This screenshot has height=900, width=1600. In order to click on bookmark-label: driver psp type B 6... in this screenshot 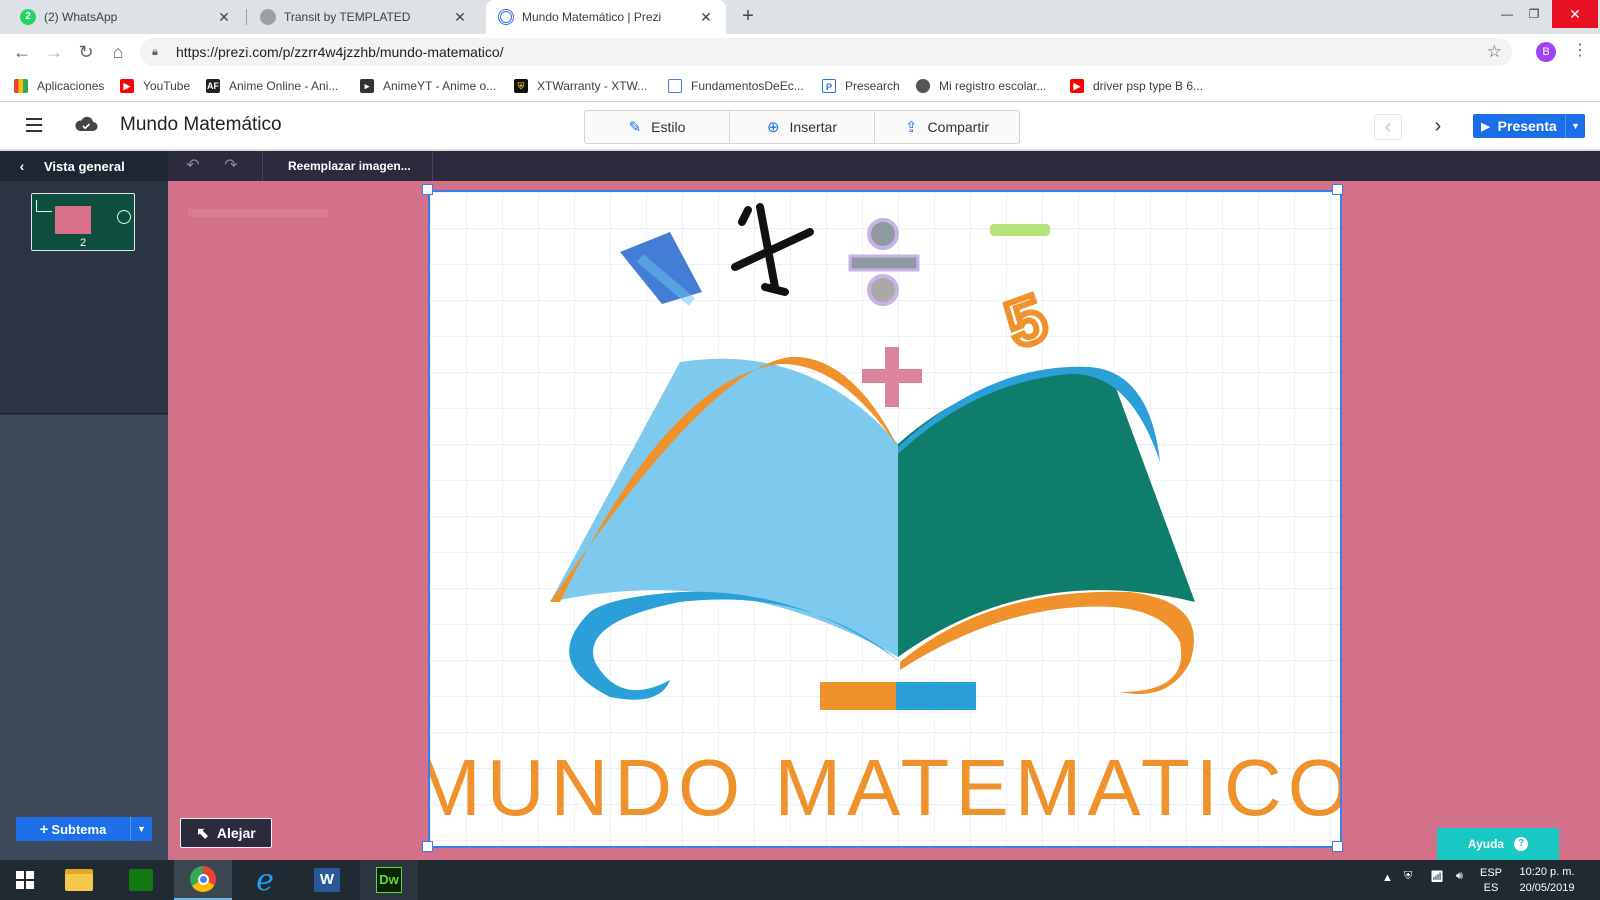, I will do `click(1148, 86)`.